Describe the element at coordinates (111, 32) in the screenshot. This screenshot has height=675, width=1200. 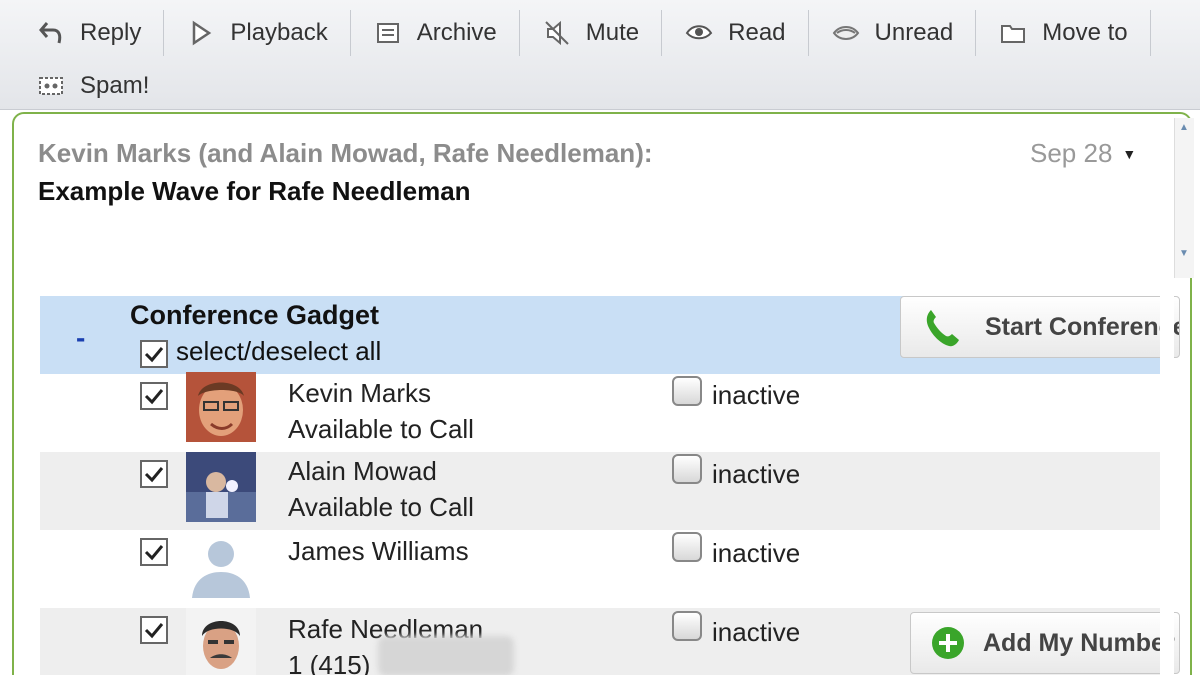
I see `reply-label: Reply` at that location.